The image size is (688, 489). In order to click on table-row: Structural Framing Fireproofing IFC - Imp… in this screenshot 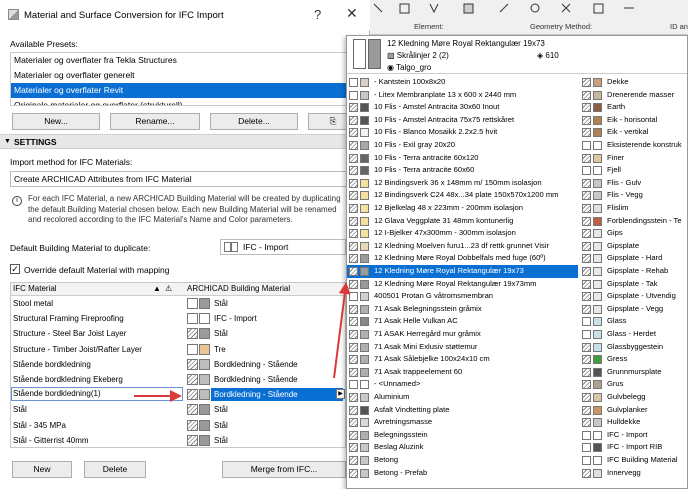, I will do `click(178, 318)`.